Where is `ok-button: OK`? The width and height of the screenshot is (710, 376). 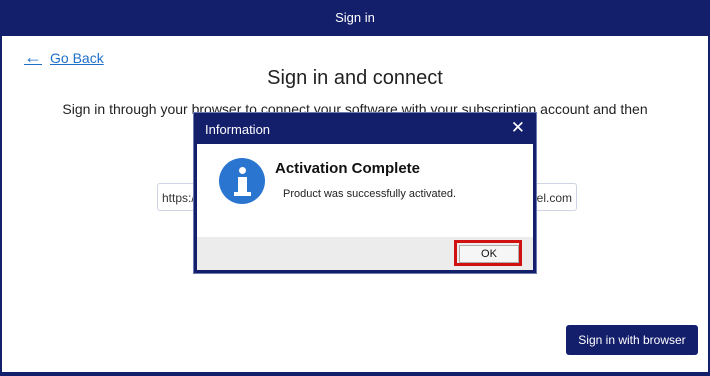
ok-button: OK is located at coordinates (489, 254).